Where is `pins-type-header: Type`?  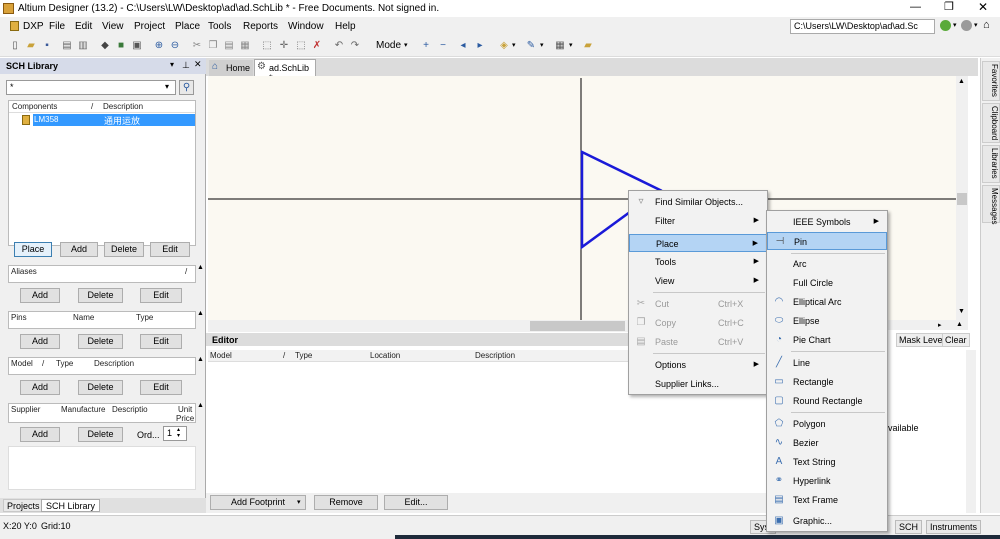 pins-type-header: Type is located at coordinates (144, 317).